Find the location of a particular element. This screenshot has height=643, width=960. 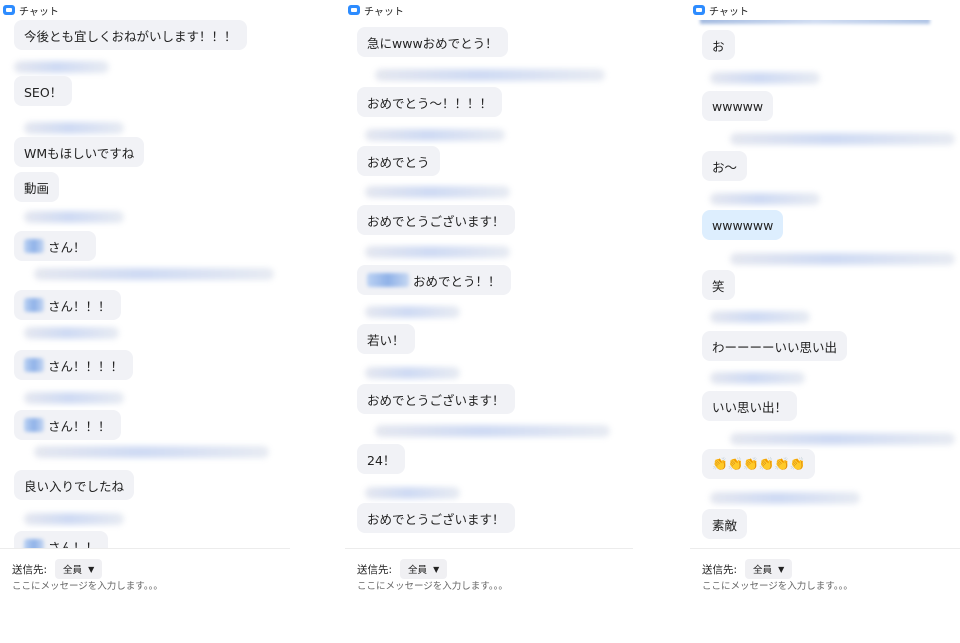

message-bubble: お is located at coordinates (718, 45).